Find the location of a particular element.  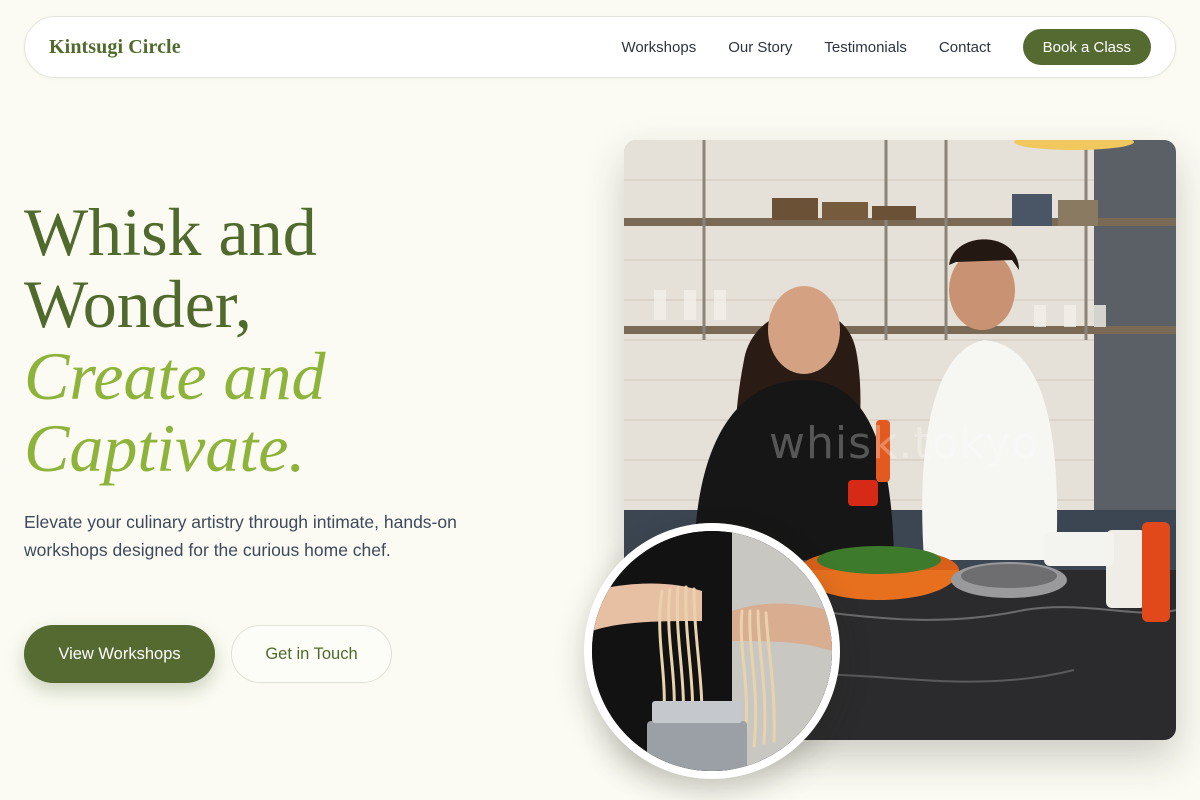

nav-link-contact: Contact is located at coordinates (965, 47).